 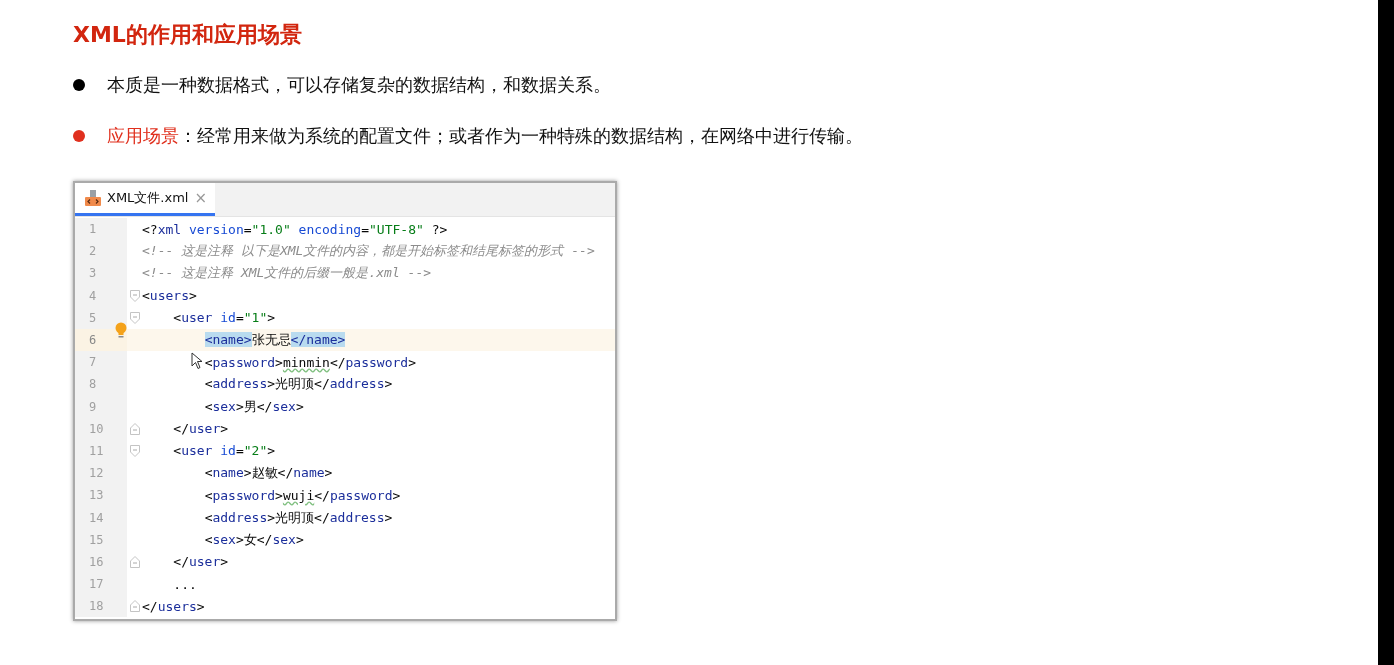 What do you see at coordinates (485, 136) in the screenshot?
I see `bullet-text: 应用场景：经常用来做为系统的配置文件；或者作为一种特殊的数据结构，在网络中进行传输。` at bounding box center [485, 136].